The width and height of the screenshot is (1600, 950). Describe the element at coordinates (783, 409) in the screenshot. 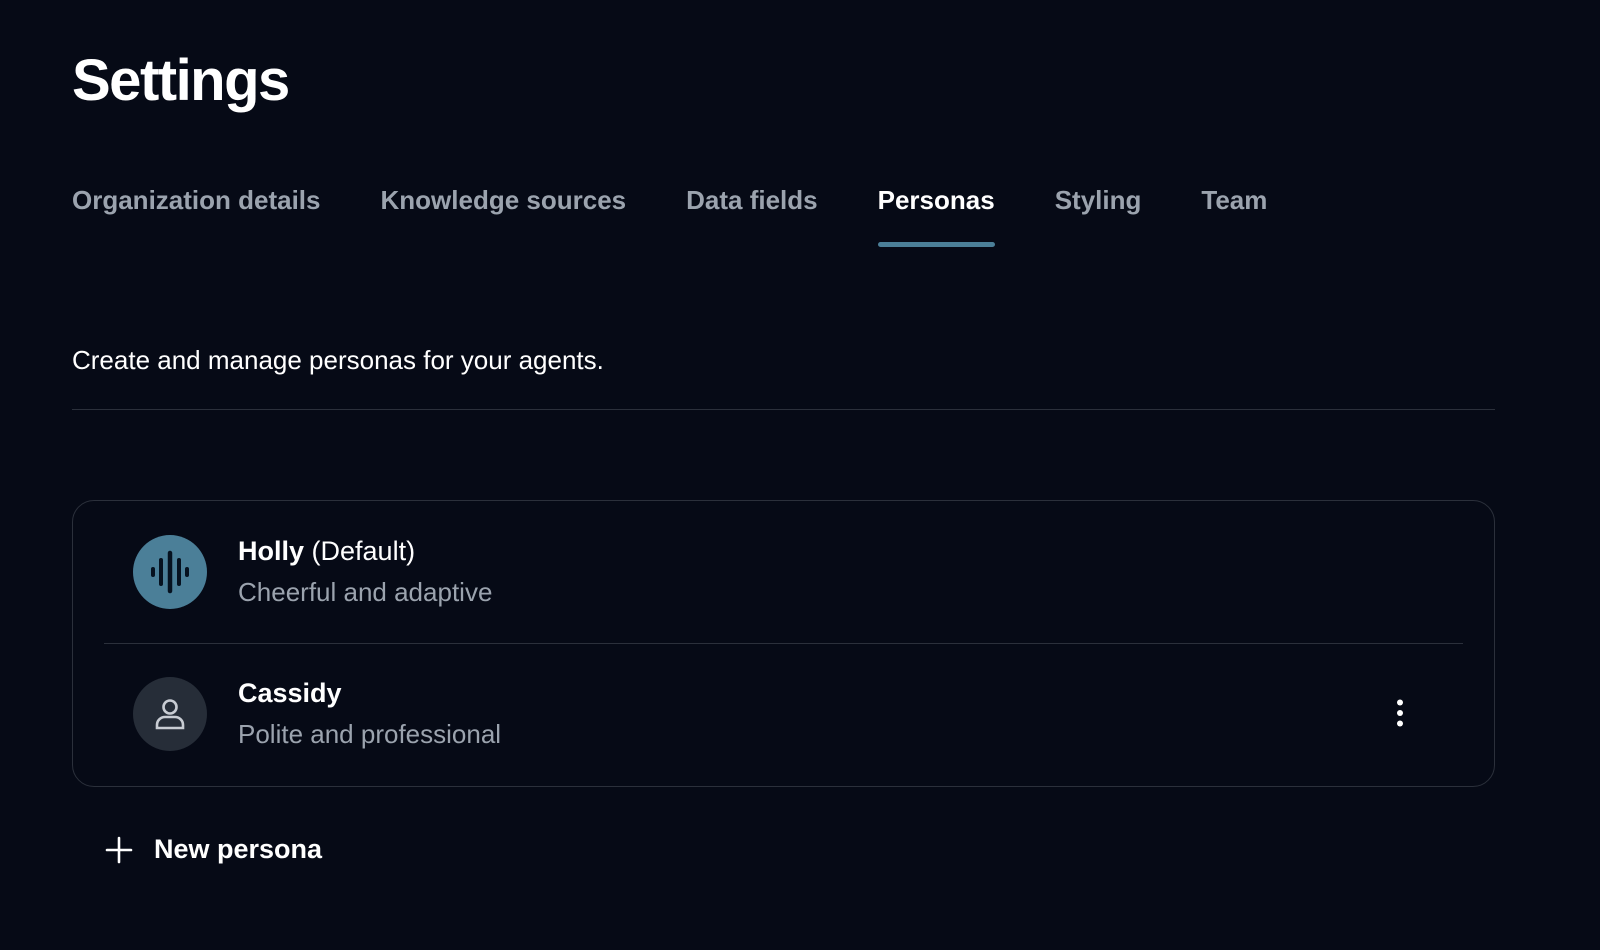

I see `section-divider` at that location.